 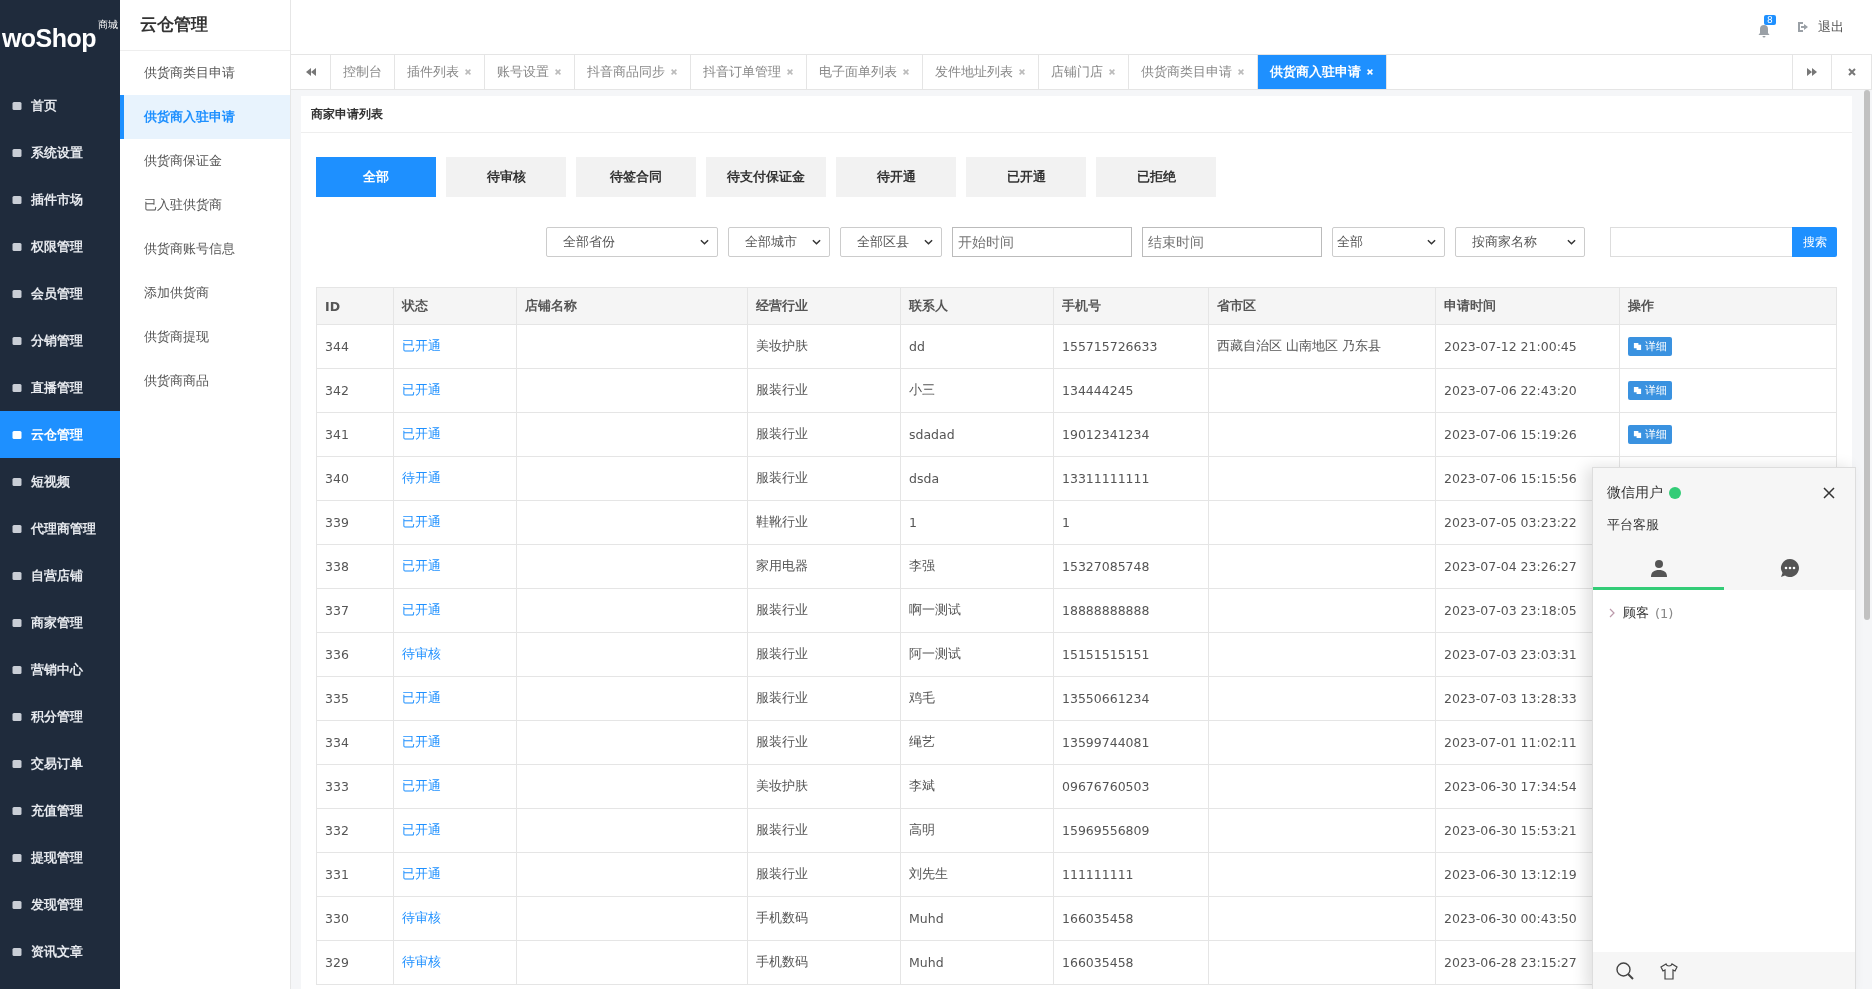 What do you see at coordinates (205, 161) in the screenshot?
I see `submenu-item: 供货商保证金` at bounding box center [205, 161].